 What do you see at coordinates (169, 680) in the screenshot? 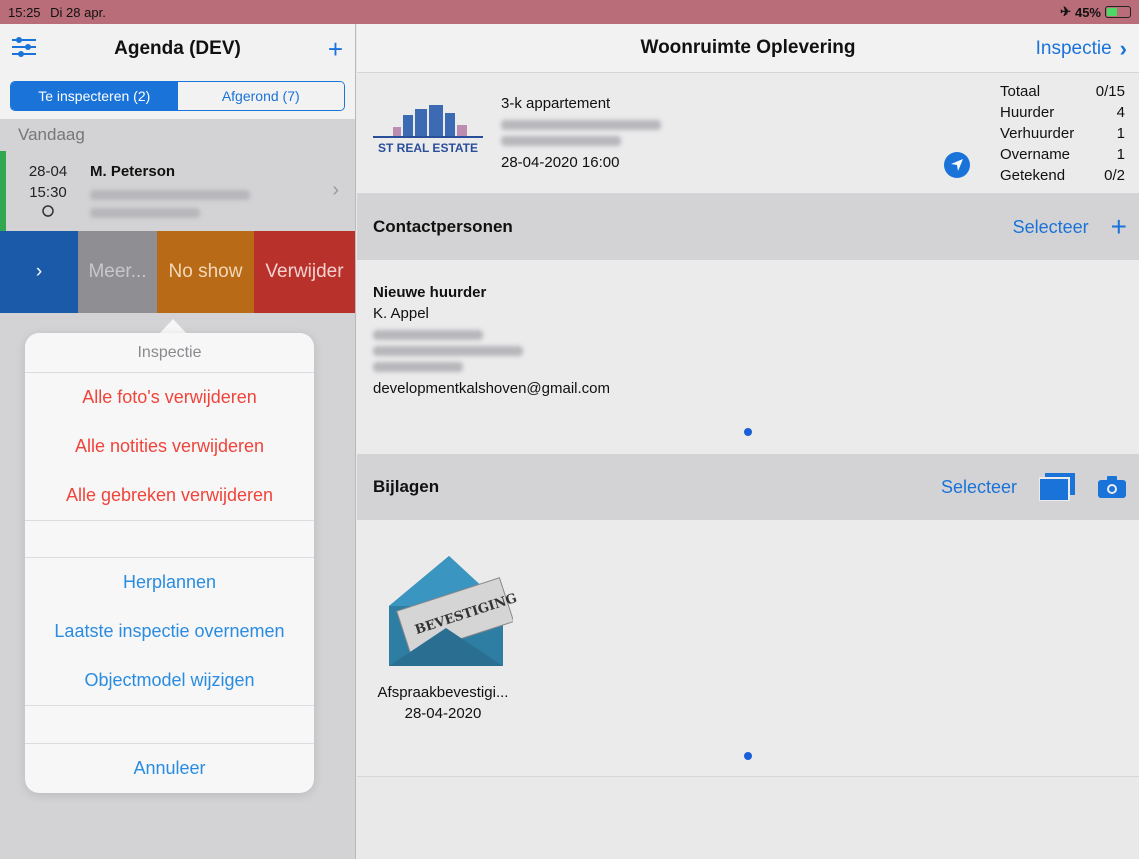
I see `change-object-model-button: Objectmodel wijzigen` at bounding box center [169, 680].